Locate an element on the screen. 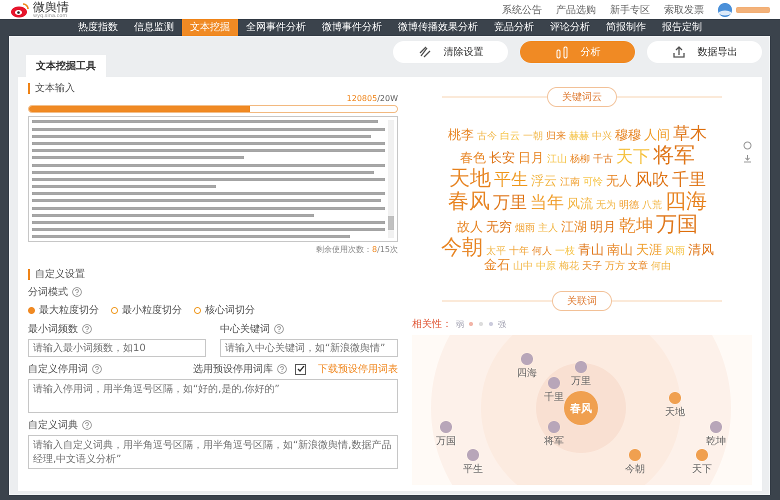 The height and width of the screenshot is (500, 780). radio-option: 最小粒度切分 is located at coordinates (146, 310).